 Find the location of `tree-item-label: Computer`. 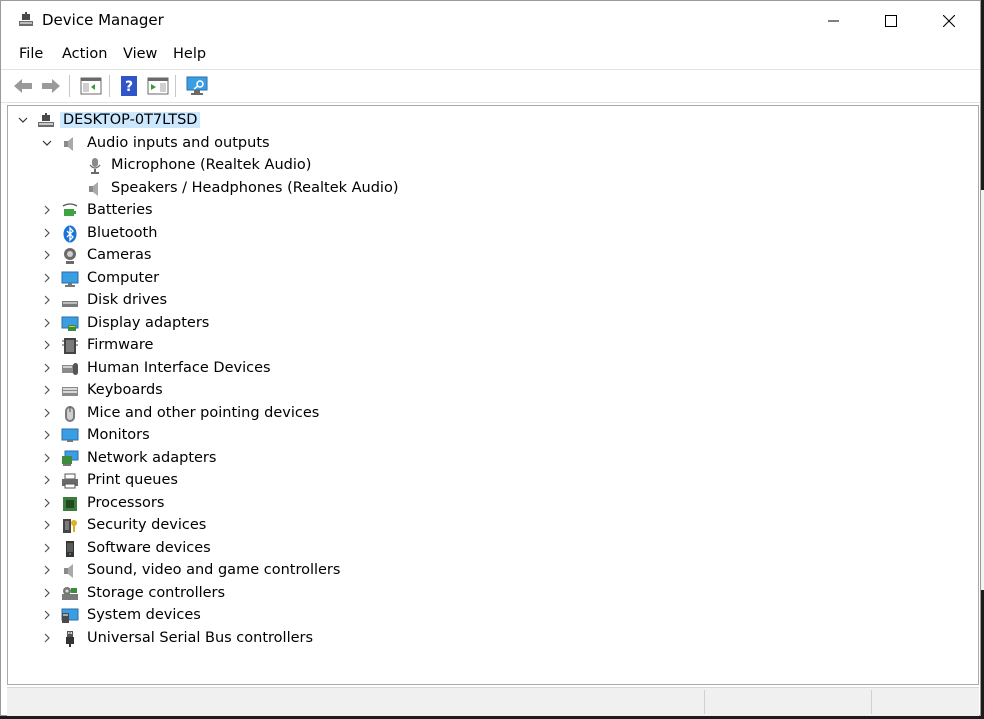

tree-item-label: Computer is located at coordinates (123, 277).